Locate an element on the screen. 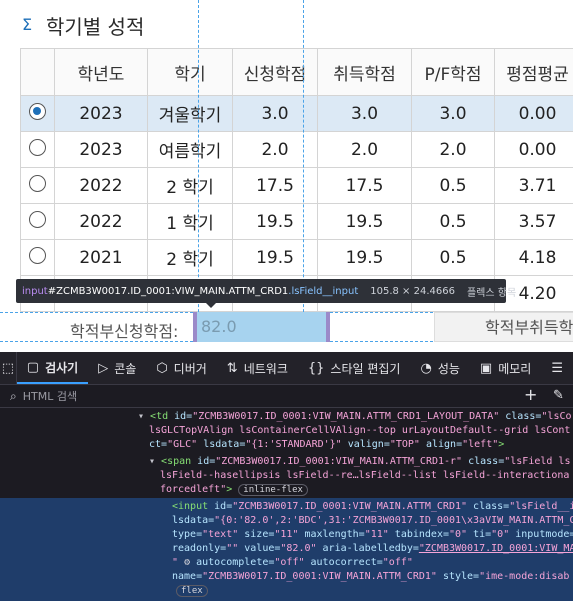 The width and height of the screenshot is (573, 601). cell-applied: 17.5 is located at coordinates (275, 185).